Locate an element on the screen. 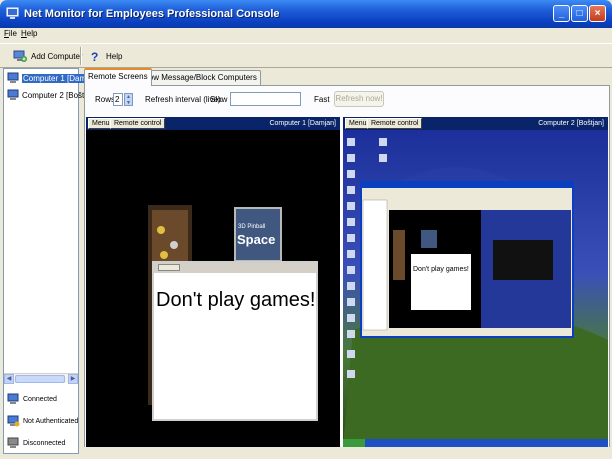 The image size is (612, 459). message-text: Don't play games! is located at coordinates (236, 300).